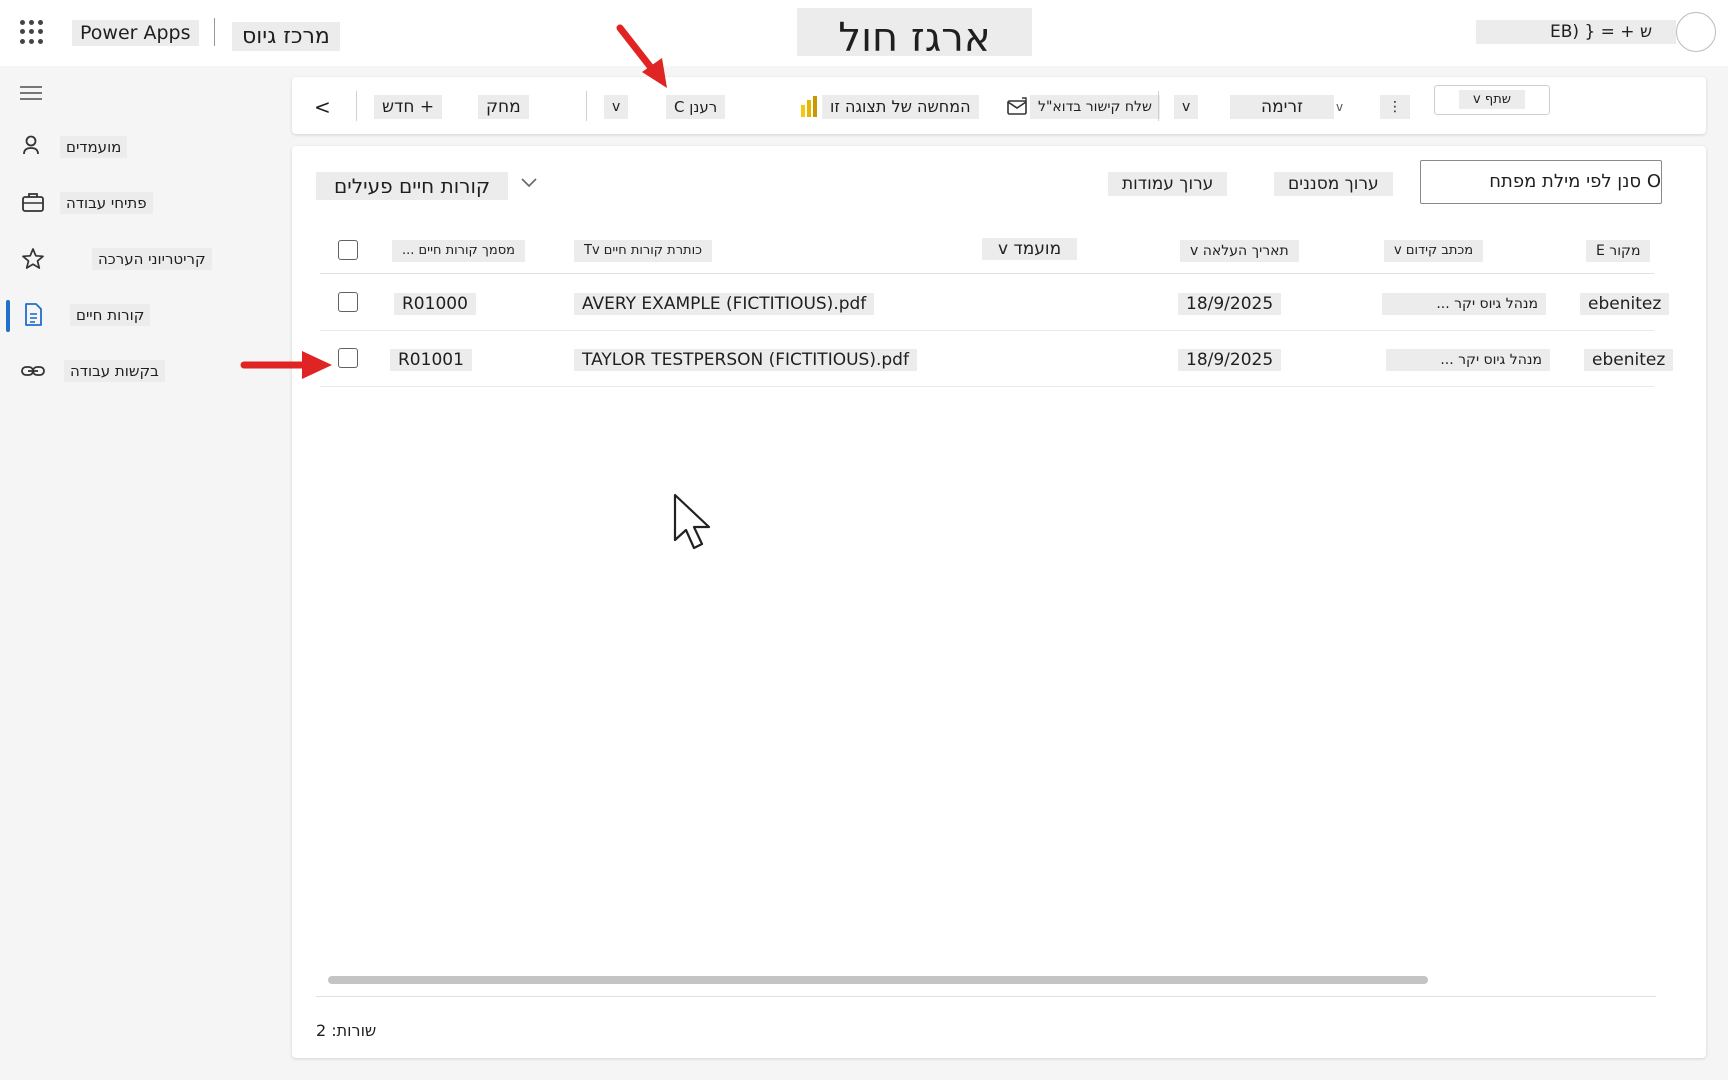 The width and height of the screenshot is (1728, 1080). What do you see at coordinates (914, 34) in the screenshot?
I see `environment-heading: ארגז חול` at bounding box center [914, 34].